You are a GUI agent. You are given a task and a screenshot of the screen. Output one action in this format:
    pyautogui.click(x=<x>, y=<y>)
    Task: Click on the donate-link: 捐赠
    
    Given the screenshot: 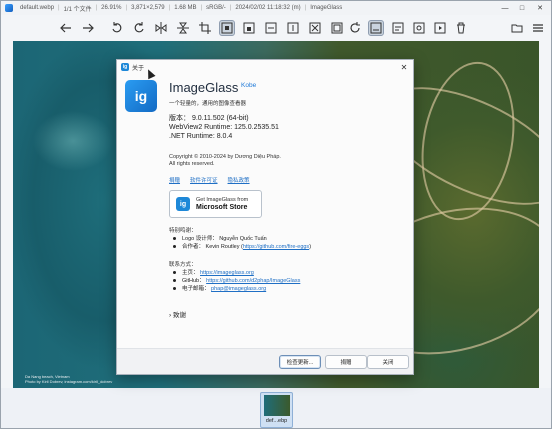 What is the action you would take?
    pyautogui.click(x=174, y=180)
    